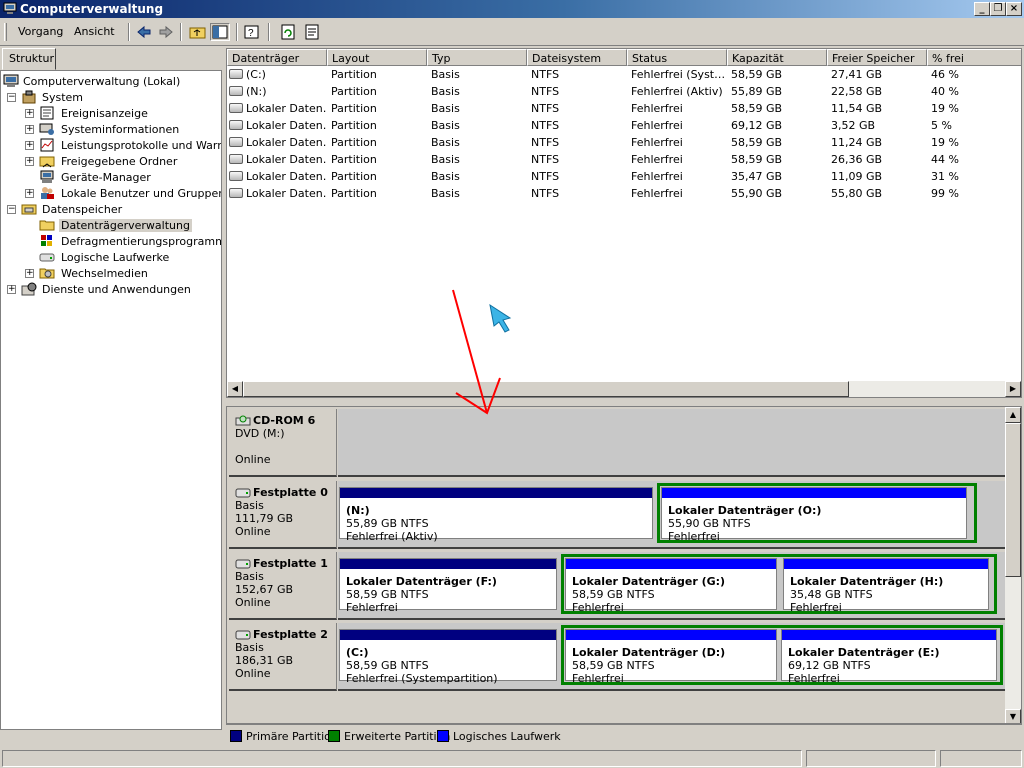 The width and height of the screenshot is (1024, 768). Describe the element at coordinates (1013, 415) in the screenshot. I see `scroll-up-button: ▲` at that location.